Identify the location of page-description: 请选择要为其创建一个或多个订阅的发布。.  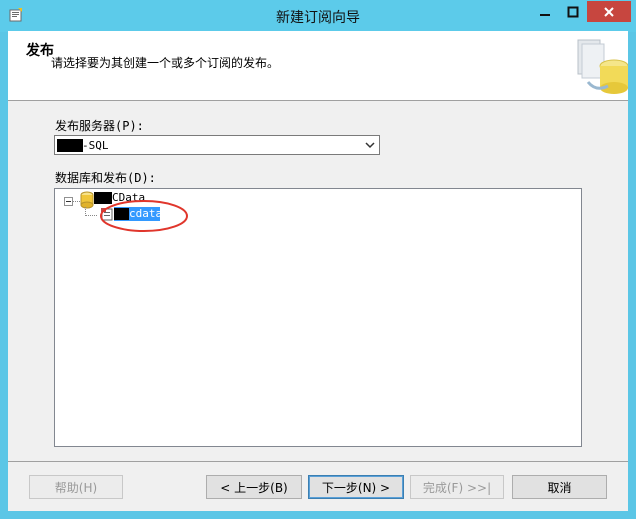
(165, 63).